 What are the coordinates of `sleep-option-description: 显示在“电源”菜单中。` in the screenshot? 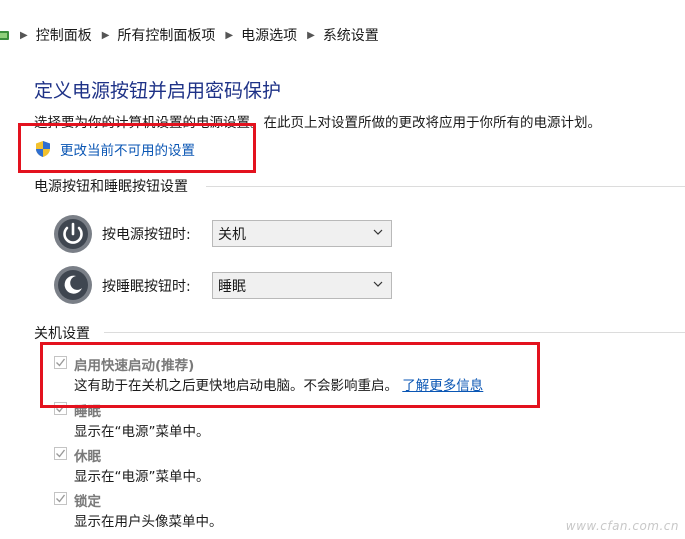 It's located at (142, 432).